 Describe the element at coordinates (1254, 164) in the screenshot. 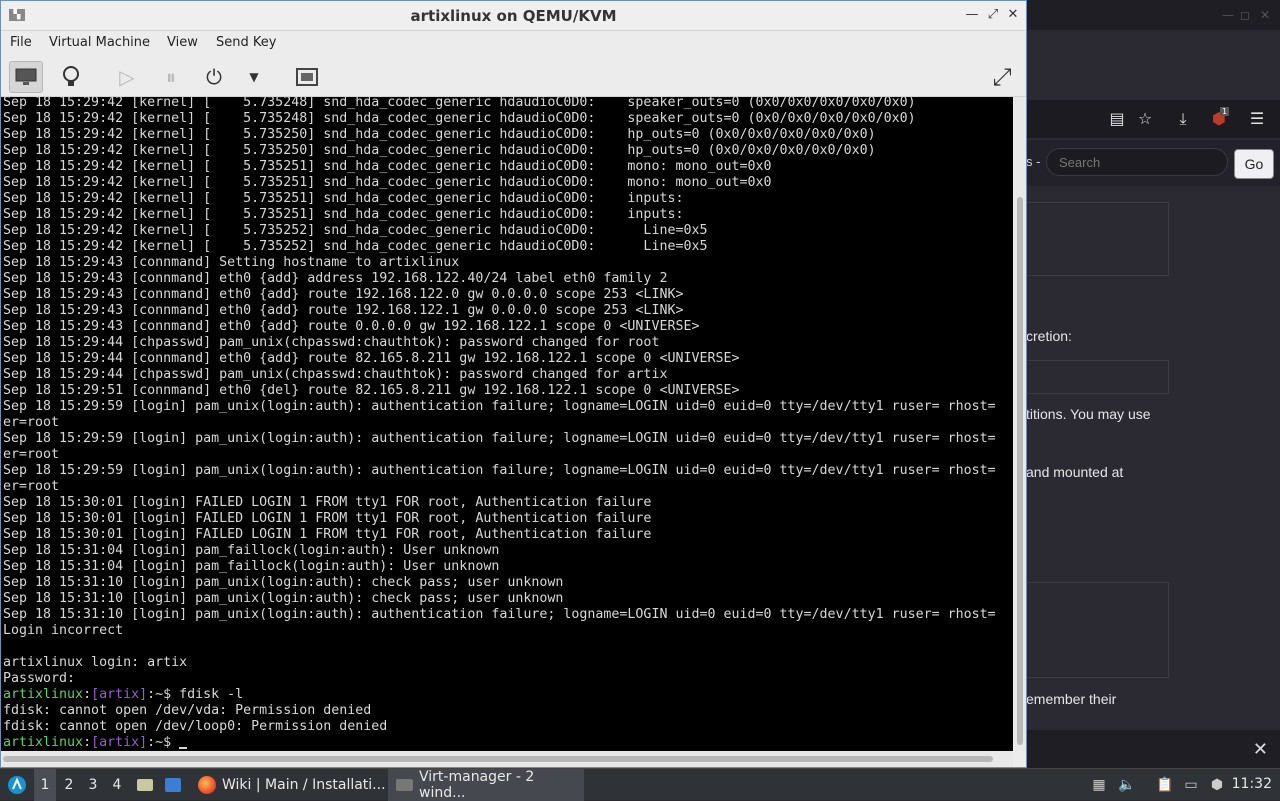

I see `go-button: Go` at that location.